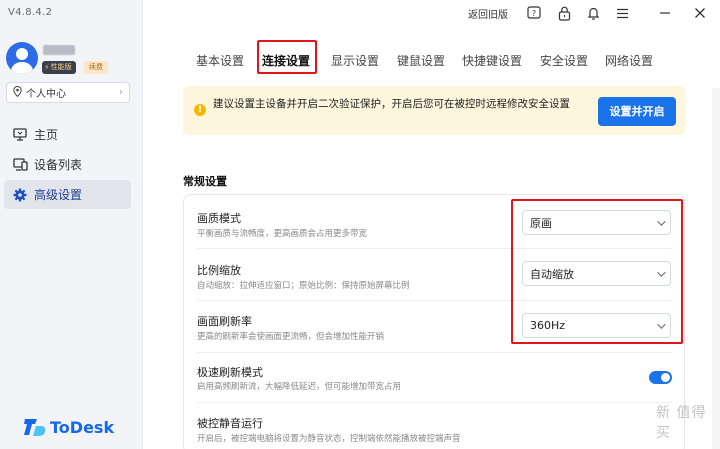 This screenshot has width=720, height=449. I want to click on avatar, so click(22, 58).